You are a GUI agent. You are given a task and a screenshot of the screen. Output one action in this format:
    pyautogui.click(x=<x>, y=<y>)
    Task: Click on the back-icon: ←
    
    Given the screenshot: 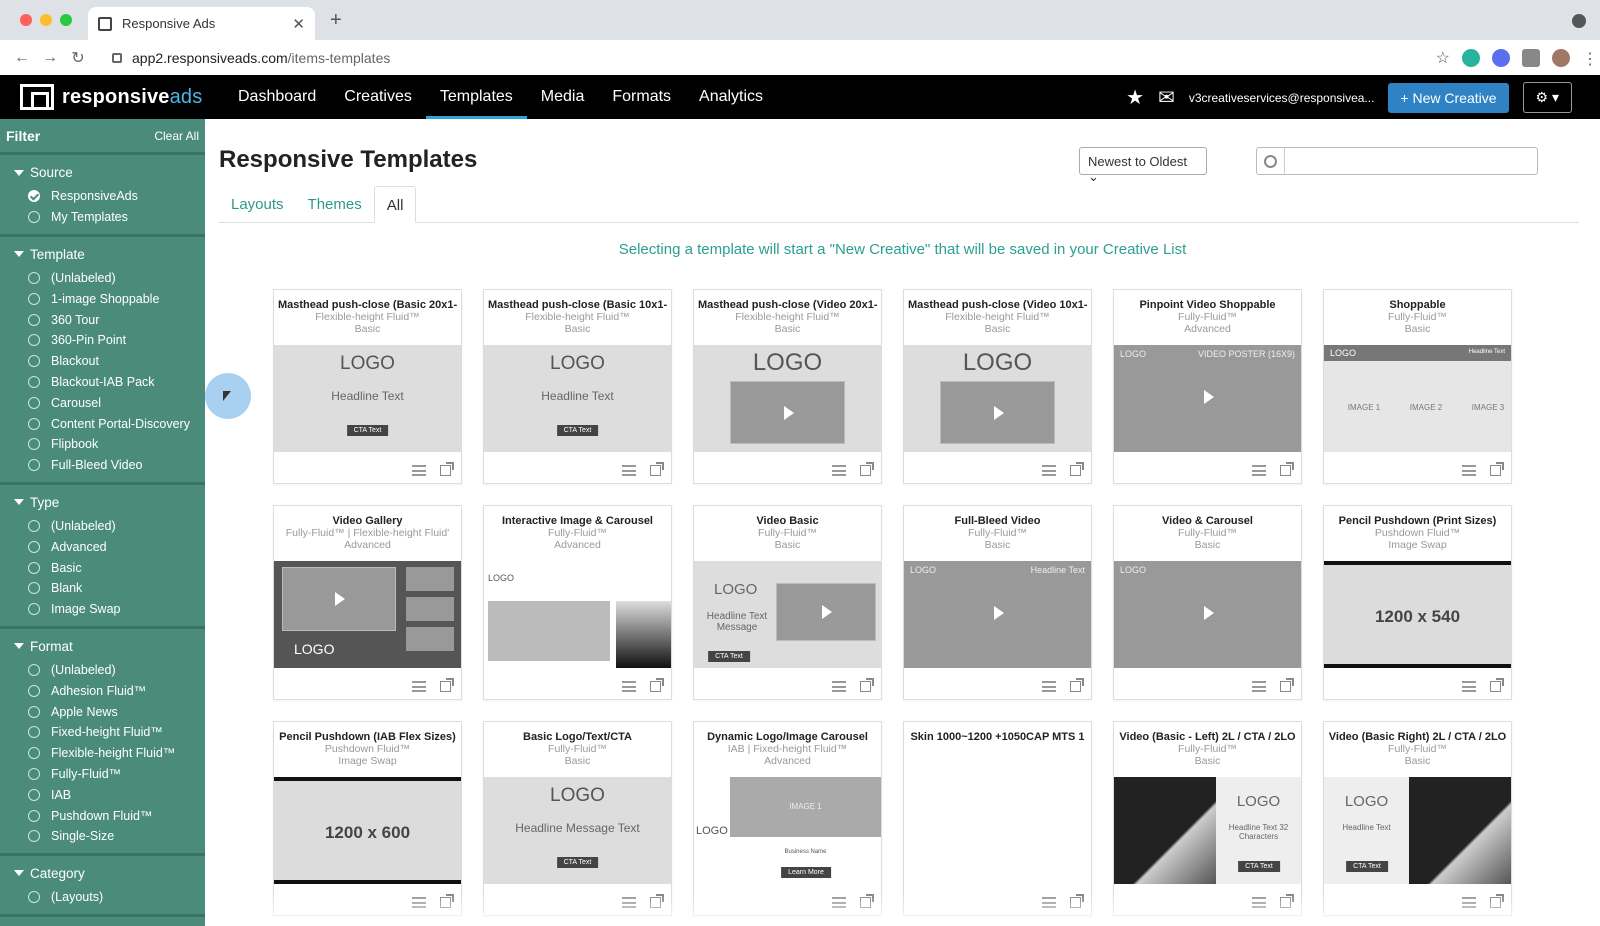 What is the action you would take?
    pyautogui.click(x=22, y=58)
    